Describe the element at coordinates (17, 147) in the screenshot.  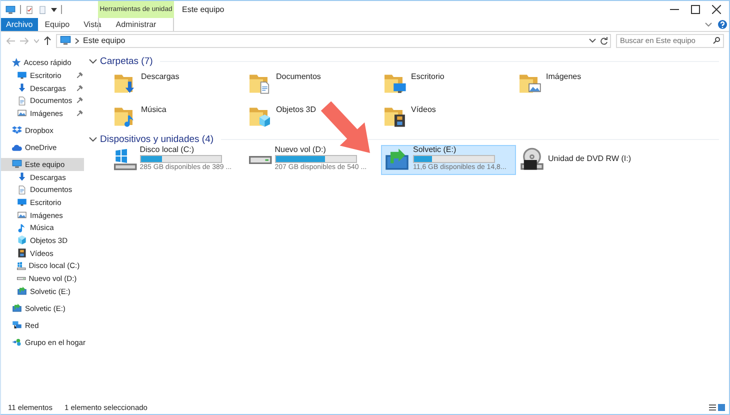
I see `cloud-icon` at that location.